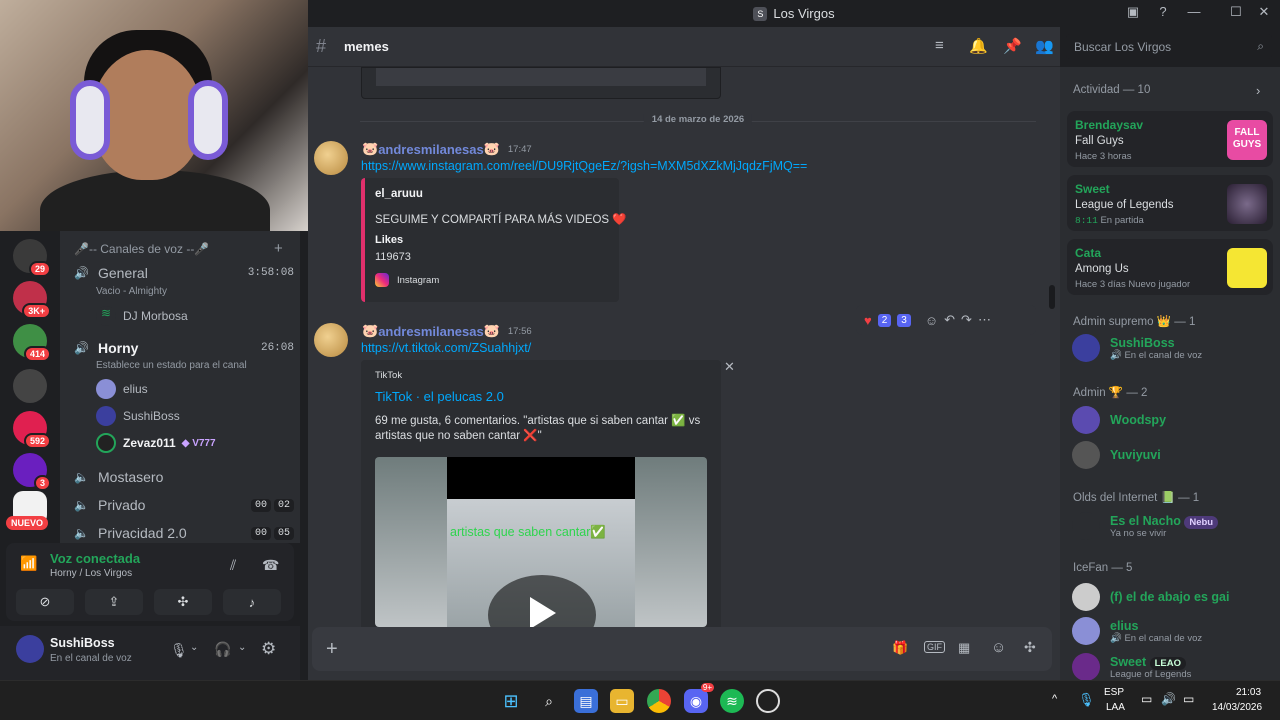 The height and width of the screenshot is (720, 1280). What do you see at coordinates (1116, 455) in the screenshot?
I see `member-item: Yuviyuvi` at bounding box center [1116, 455].